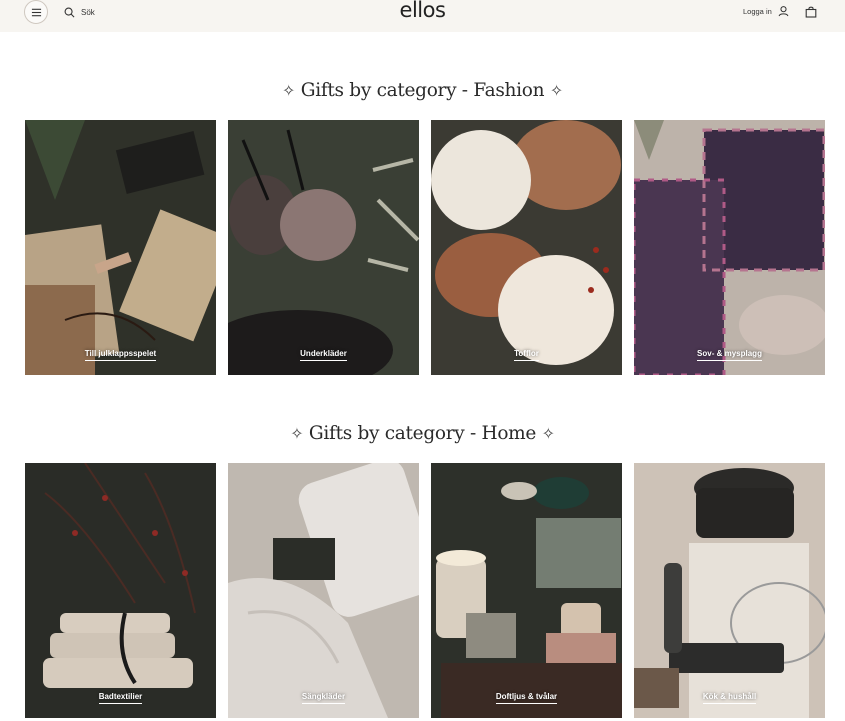 This screenshot has width=845, height=721. I want to click on category-caption: Sov- & mysplagg, so click(729, 352).